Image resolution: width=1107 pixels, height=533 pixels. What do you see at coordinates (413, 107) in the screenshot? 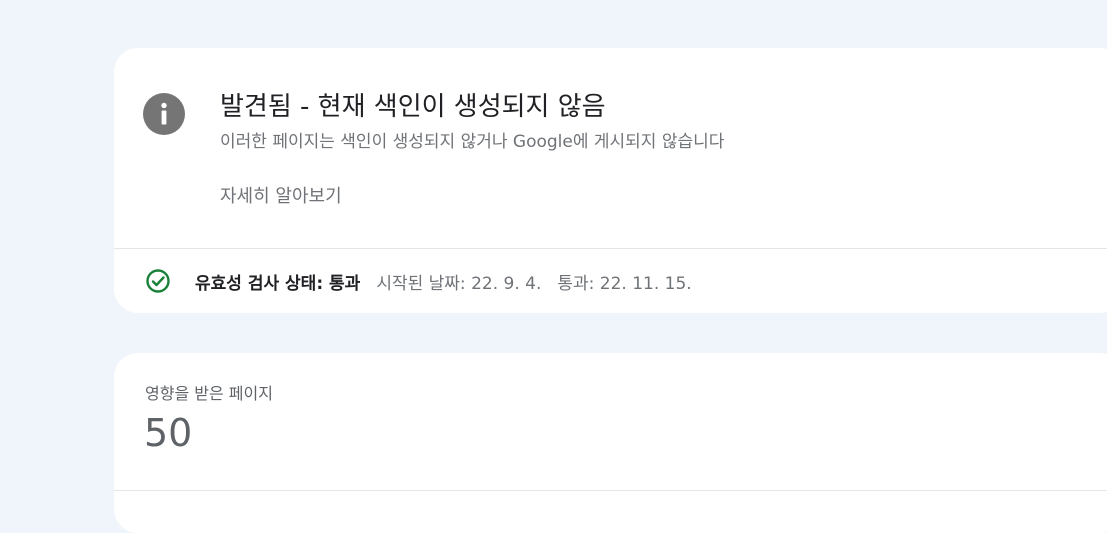
I see `issue-title: 발견됨 - 현재 색인이 생성되지 않음` at bounding box center [413, 107].